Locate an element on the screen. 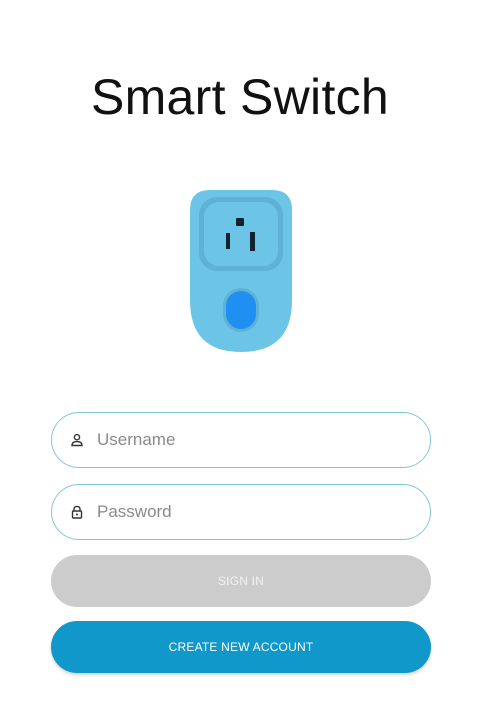 The image size is (480, 728). password-field is located at coordinates (241, 512).